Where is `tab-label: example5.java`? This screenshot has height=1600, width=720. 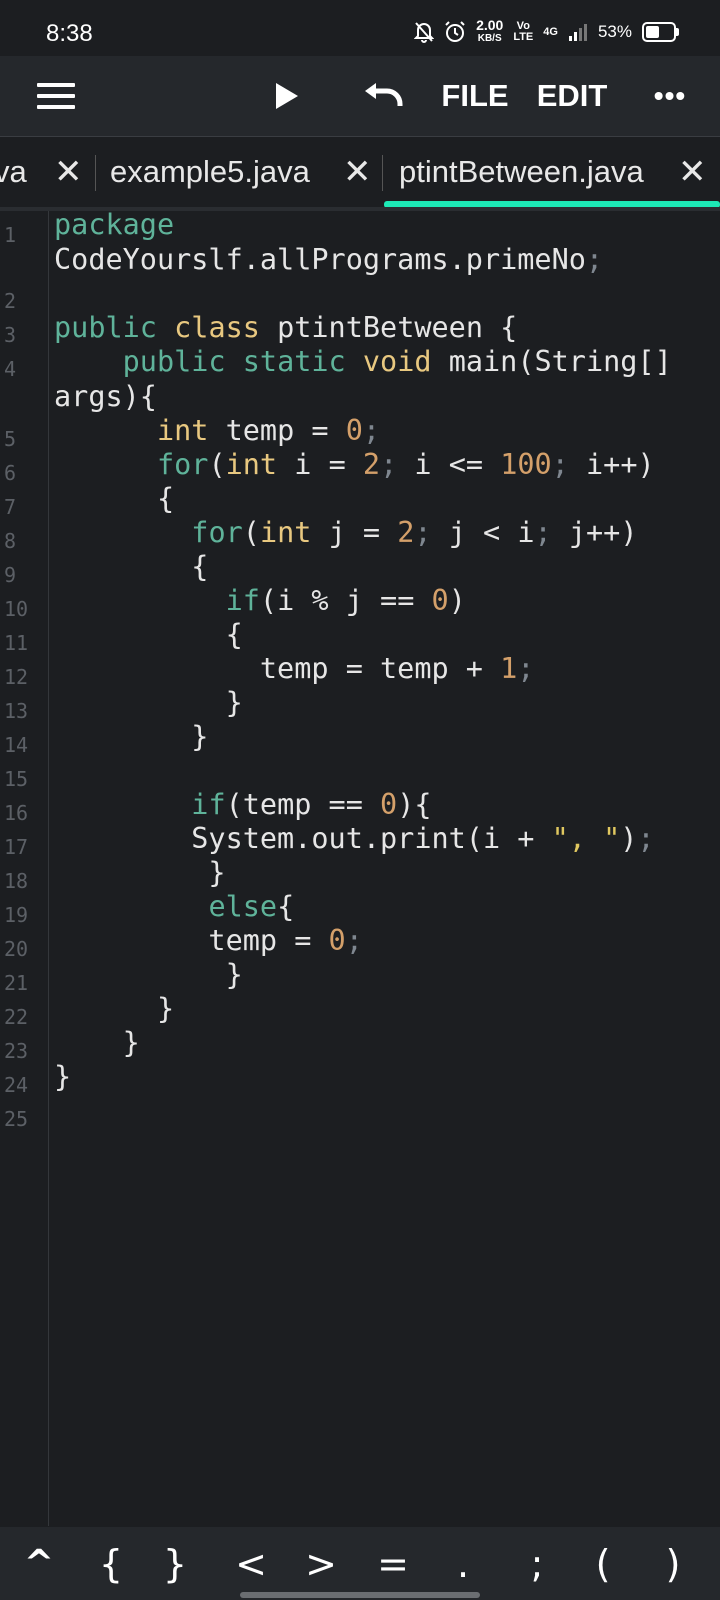 tab-label: example5.java is located at coordinates (210, 171).